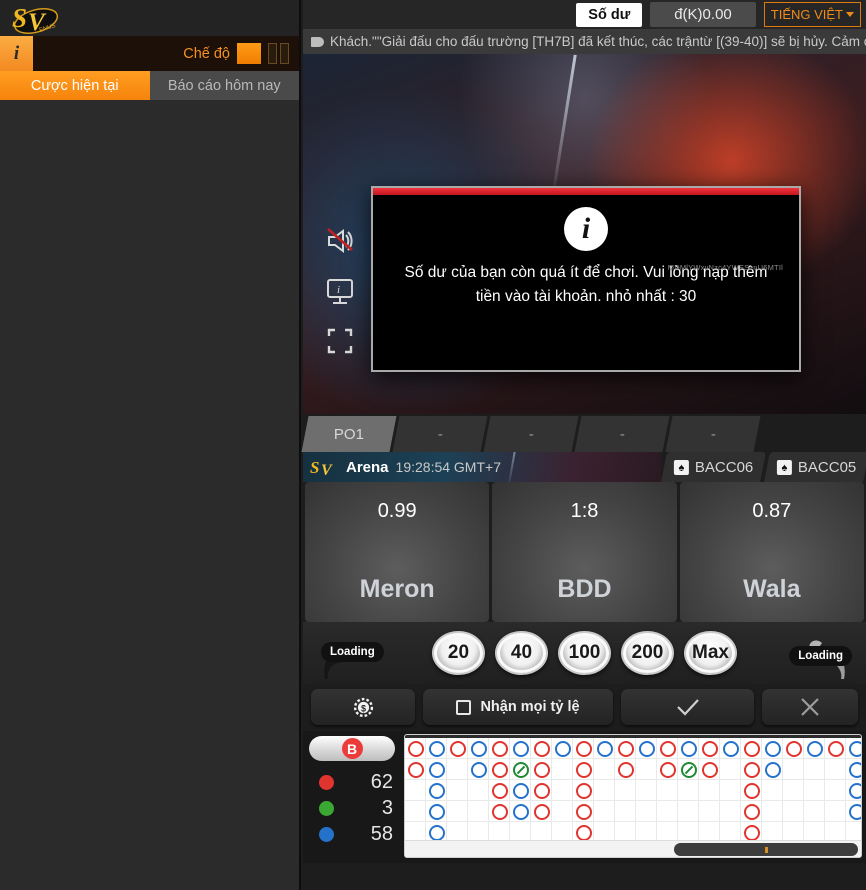 The width and height of the screenshot is (866, 890). Describe the element at coordinates (464, 707) in the screenshot. I see `checkbox-icon` at that location.